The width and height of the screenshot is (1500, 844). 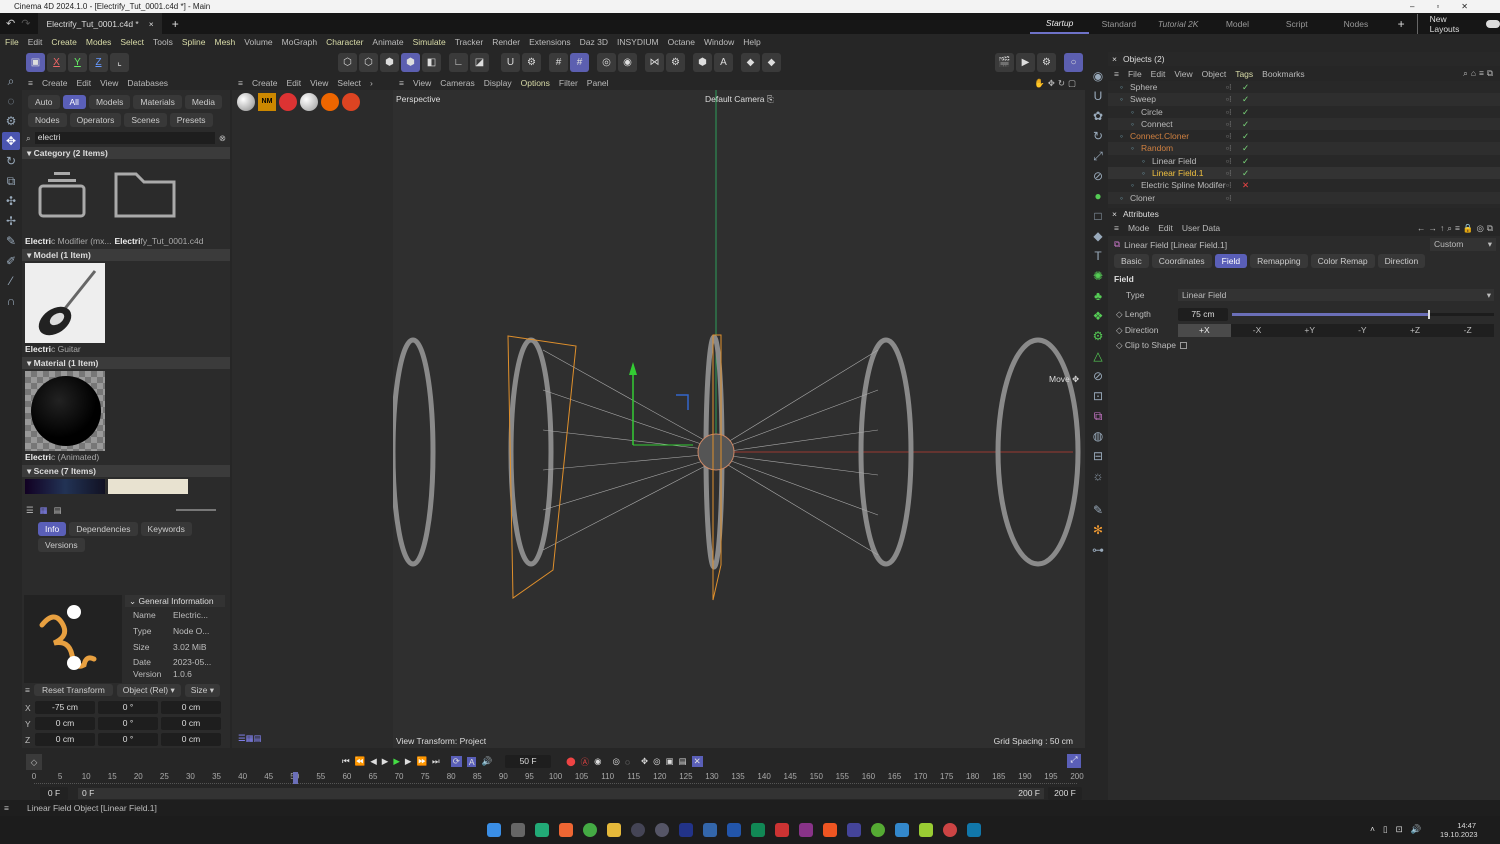 I want to click on photoshop-icon, so click(x=686, y=830).